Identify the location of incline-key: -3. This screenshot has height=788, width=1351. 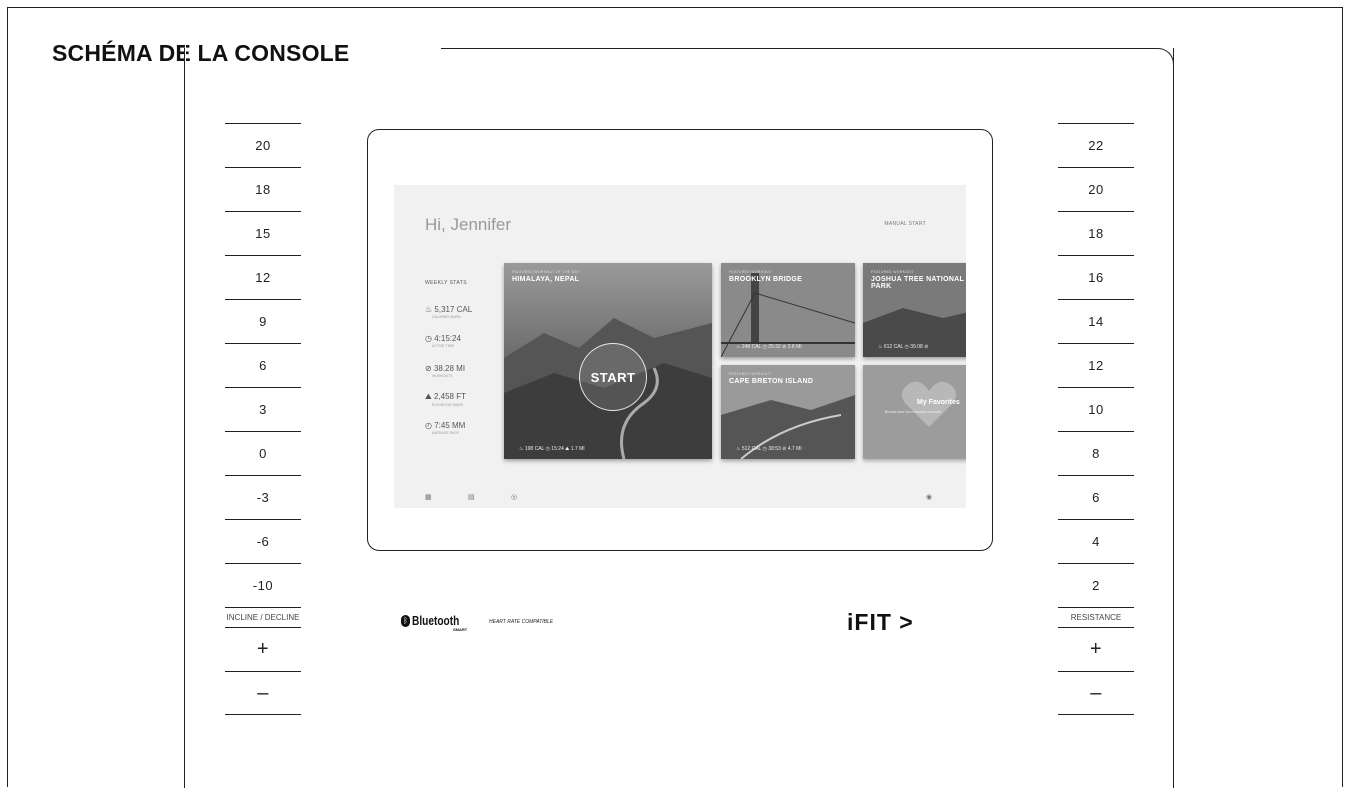
(263, 497).